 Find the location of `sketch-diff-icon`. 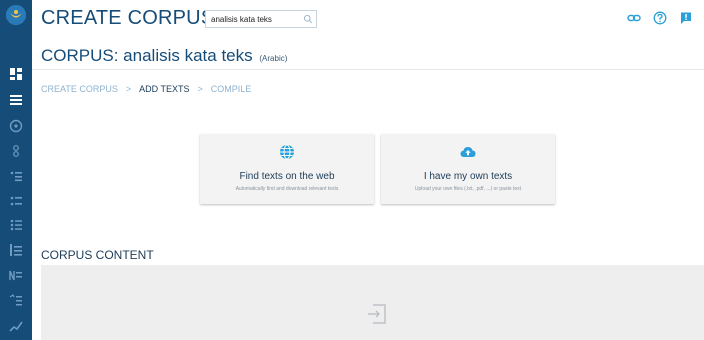

sketch-diff-icon is located at coordinates (16, 201).